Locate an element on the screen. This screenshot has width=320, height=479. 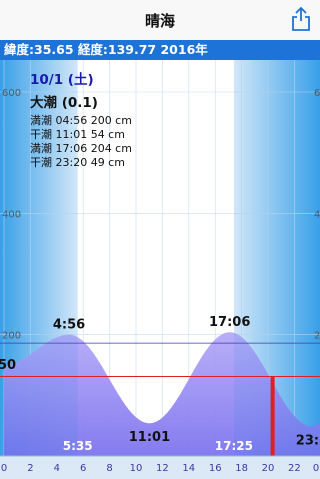
x-tick-label: 4 is located at coordinates (57, 468).